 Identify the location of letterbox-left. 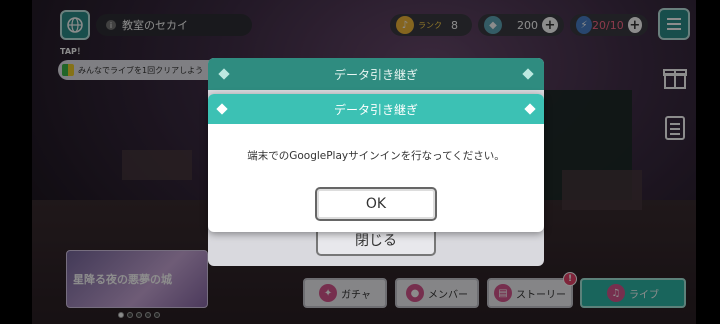
(16, 162).